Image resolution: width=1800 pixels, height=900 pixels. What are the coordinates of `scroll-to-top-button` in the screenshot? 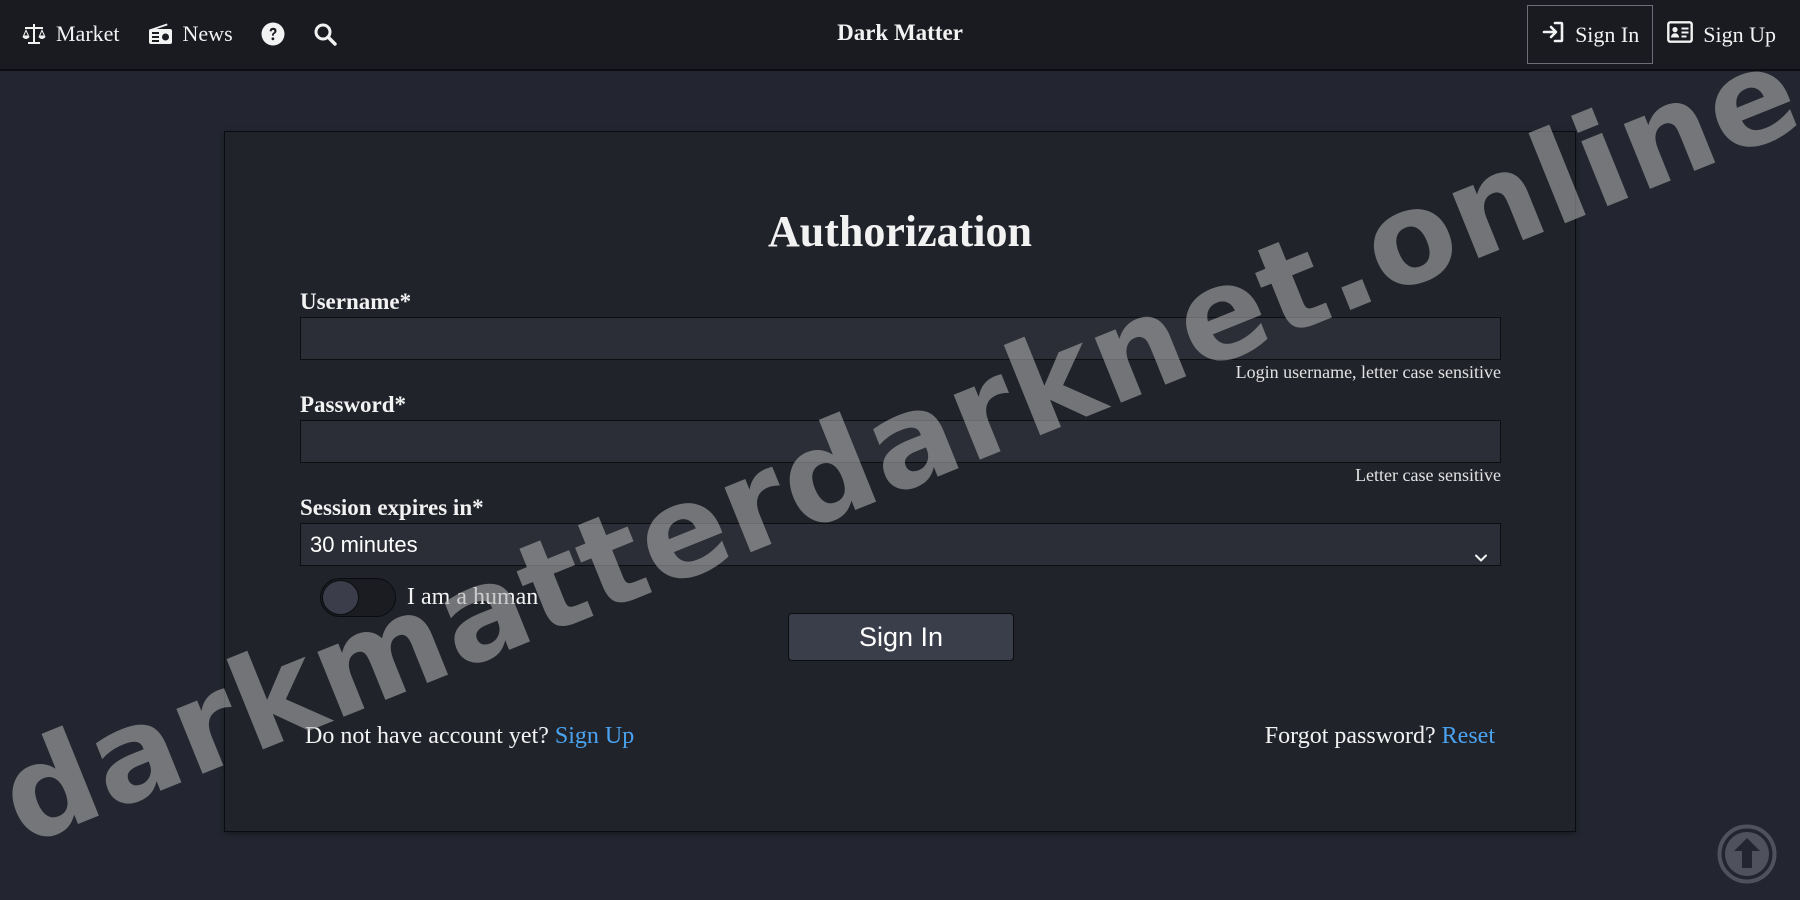 It's located at (1747, 854).